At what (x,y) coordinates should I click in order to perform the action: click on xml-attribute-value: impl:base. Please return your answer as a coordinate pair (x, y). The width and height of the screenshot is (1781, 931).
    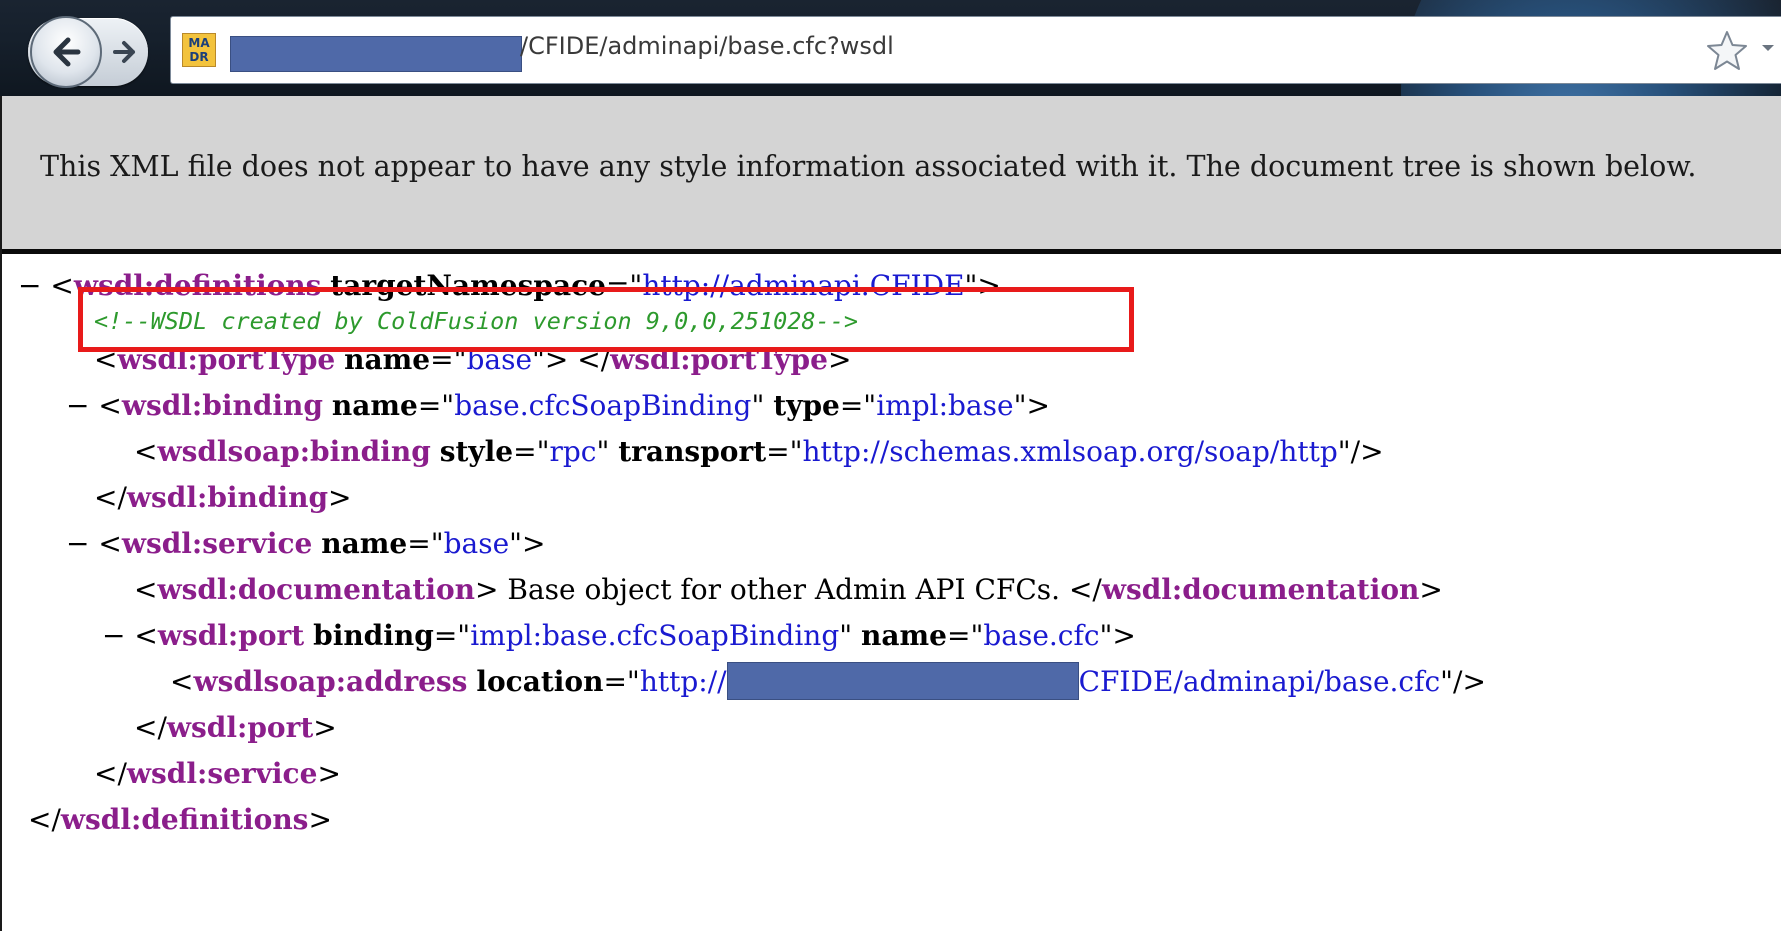
    Looking at the image, I should click on (945, 405).